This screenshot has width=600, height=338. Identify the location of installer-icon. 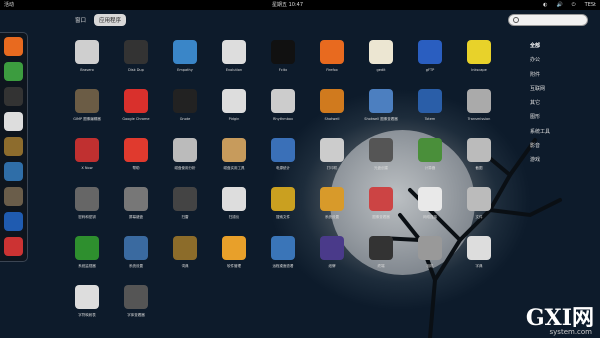
(13, 246).